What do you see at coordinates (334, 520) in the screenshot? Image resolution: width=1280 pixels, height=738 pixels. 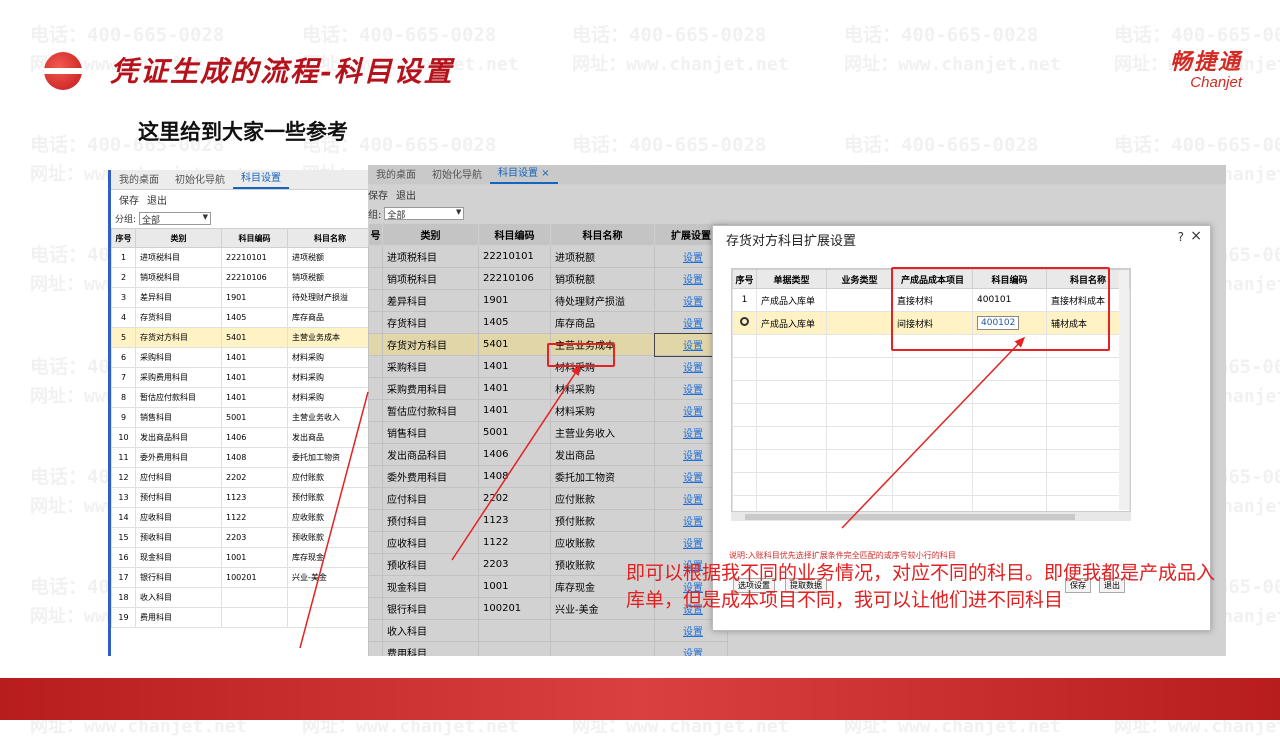 I see `arrow-left` at bounding box center [334, 520].